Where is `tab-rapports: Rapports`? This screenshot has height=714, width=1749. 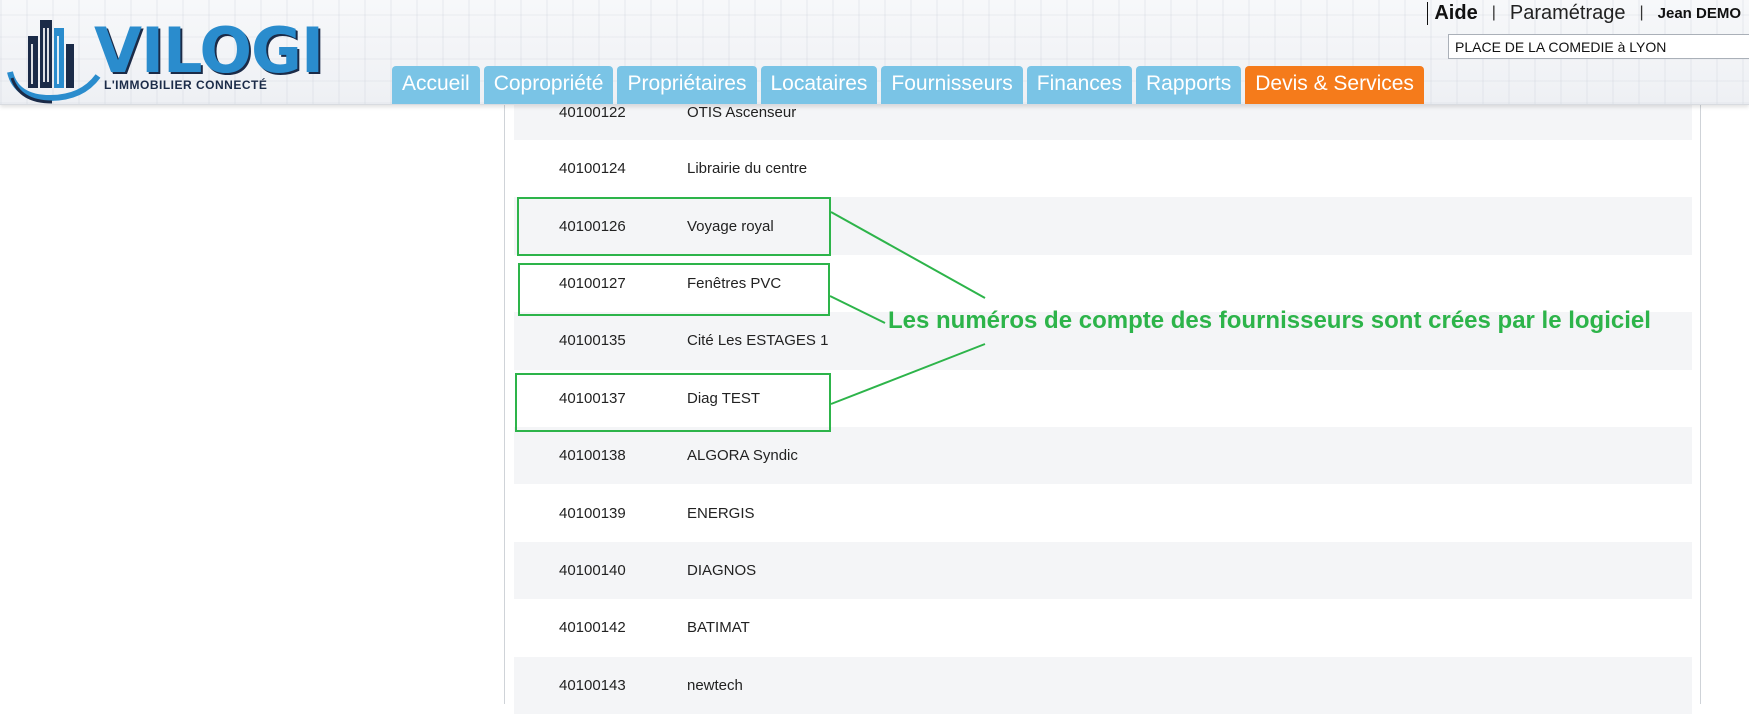 tab-rapports: Rapports is located at coordinates (1189, 85).